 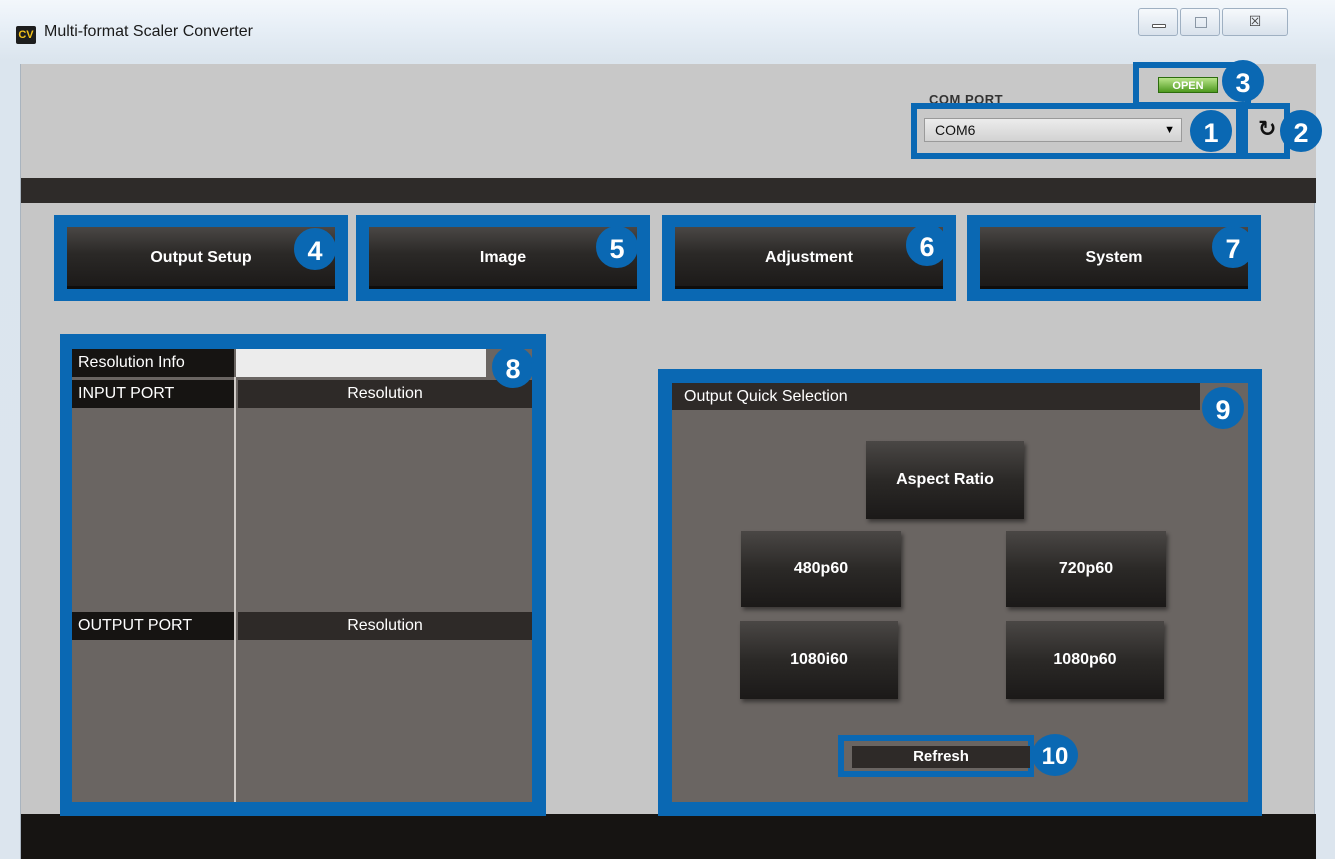 I want to click on preset-480p60-button: 480p60, so click(x=821, y=569).